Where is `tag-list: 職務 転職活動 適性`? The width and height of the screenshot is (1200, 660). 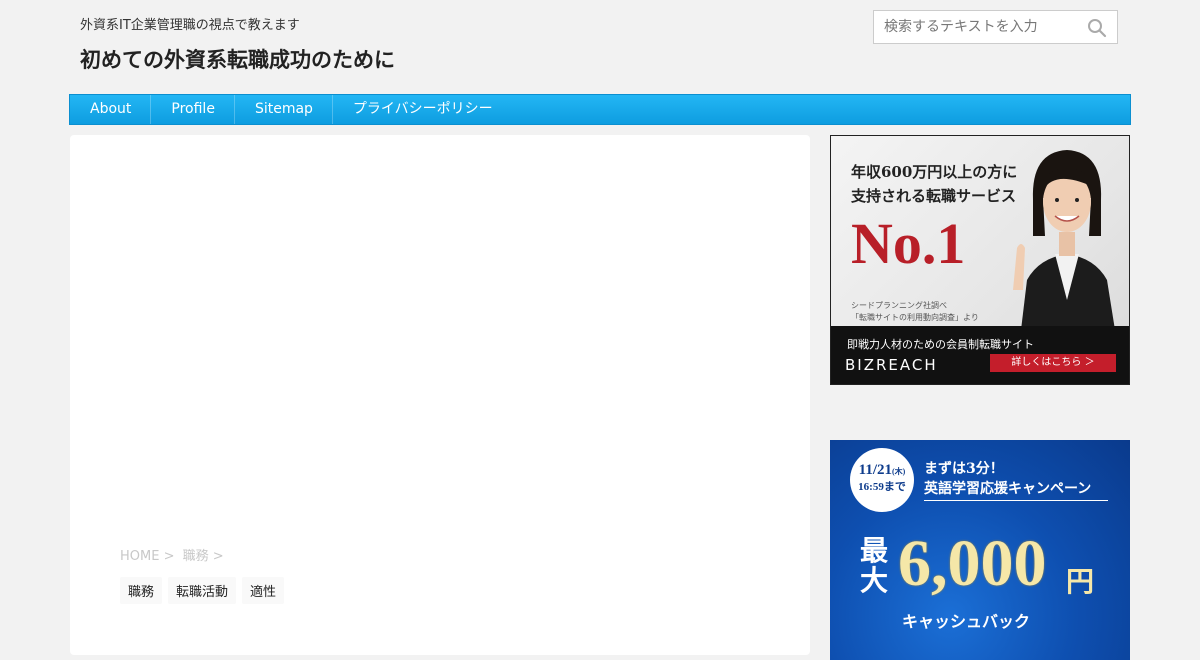 tag-list: 職務 転職活動 適性 is located at coordinates (202, 590).